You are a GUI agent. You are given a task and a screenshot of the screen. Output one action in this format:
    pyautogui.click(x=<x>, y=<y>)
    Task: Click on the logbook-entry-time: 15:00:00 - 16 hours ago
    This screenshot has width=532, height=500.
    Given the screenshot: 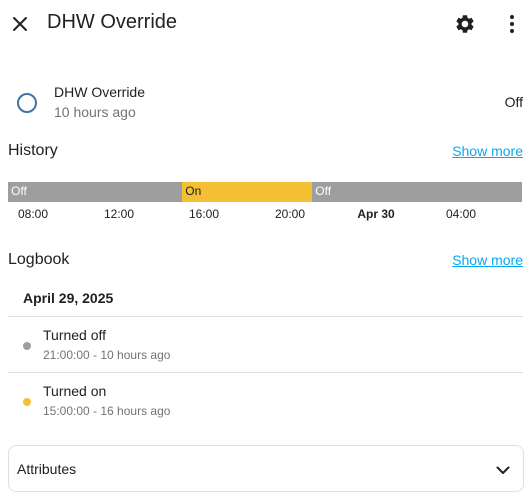 What is the action you would take?
    pyautogui.click(x=107, y=411)
    